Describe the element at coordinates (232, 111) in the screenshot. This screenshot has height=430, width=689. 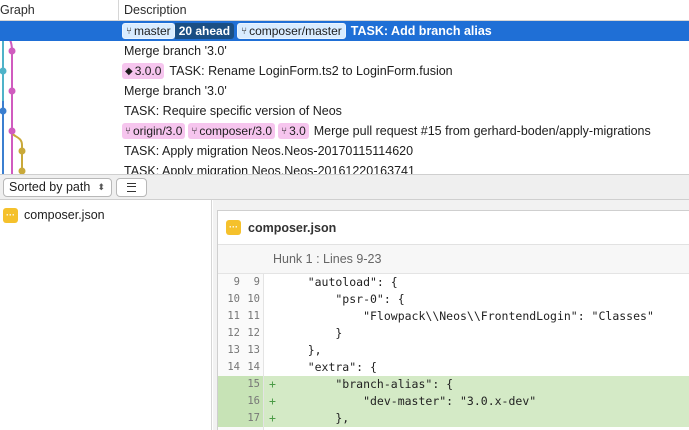
I see `commit-description: TASK: Require specific version of Neos` at that location.